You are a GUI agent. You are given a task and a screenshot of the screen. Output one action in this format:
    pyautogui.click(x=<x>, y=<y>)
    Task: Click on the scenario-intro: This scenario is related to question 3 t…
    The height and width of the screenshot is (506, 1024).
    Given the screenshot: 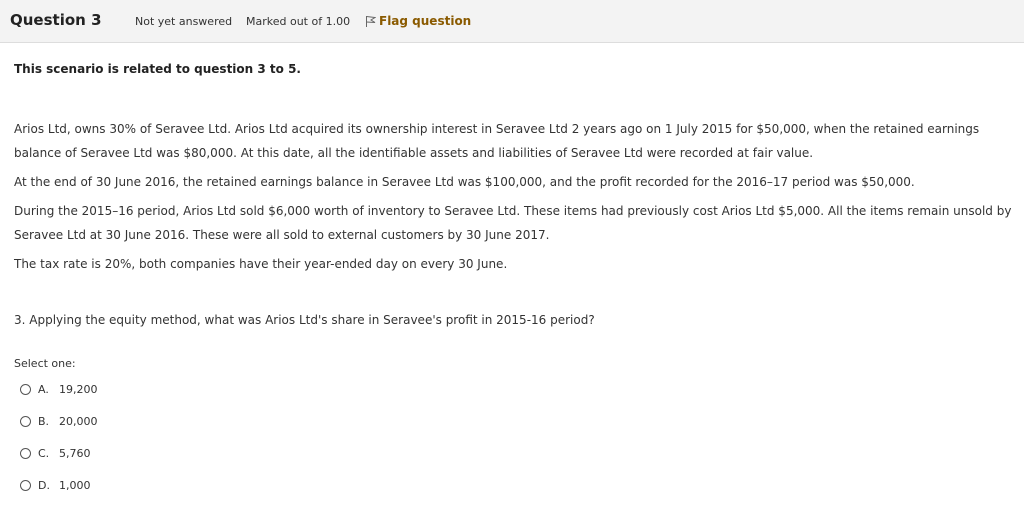 What is the action you would take?
    pyautogui.click(x=157, y=69)
    